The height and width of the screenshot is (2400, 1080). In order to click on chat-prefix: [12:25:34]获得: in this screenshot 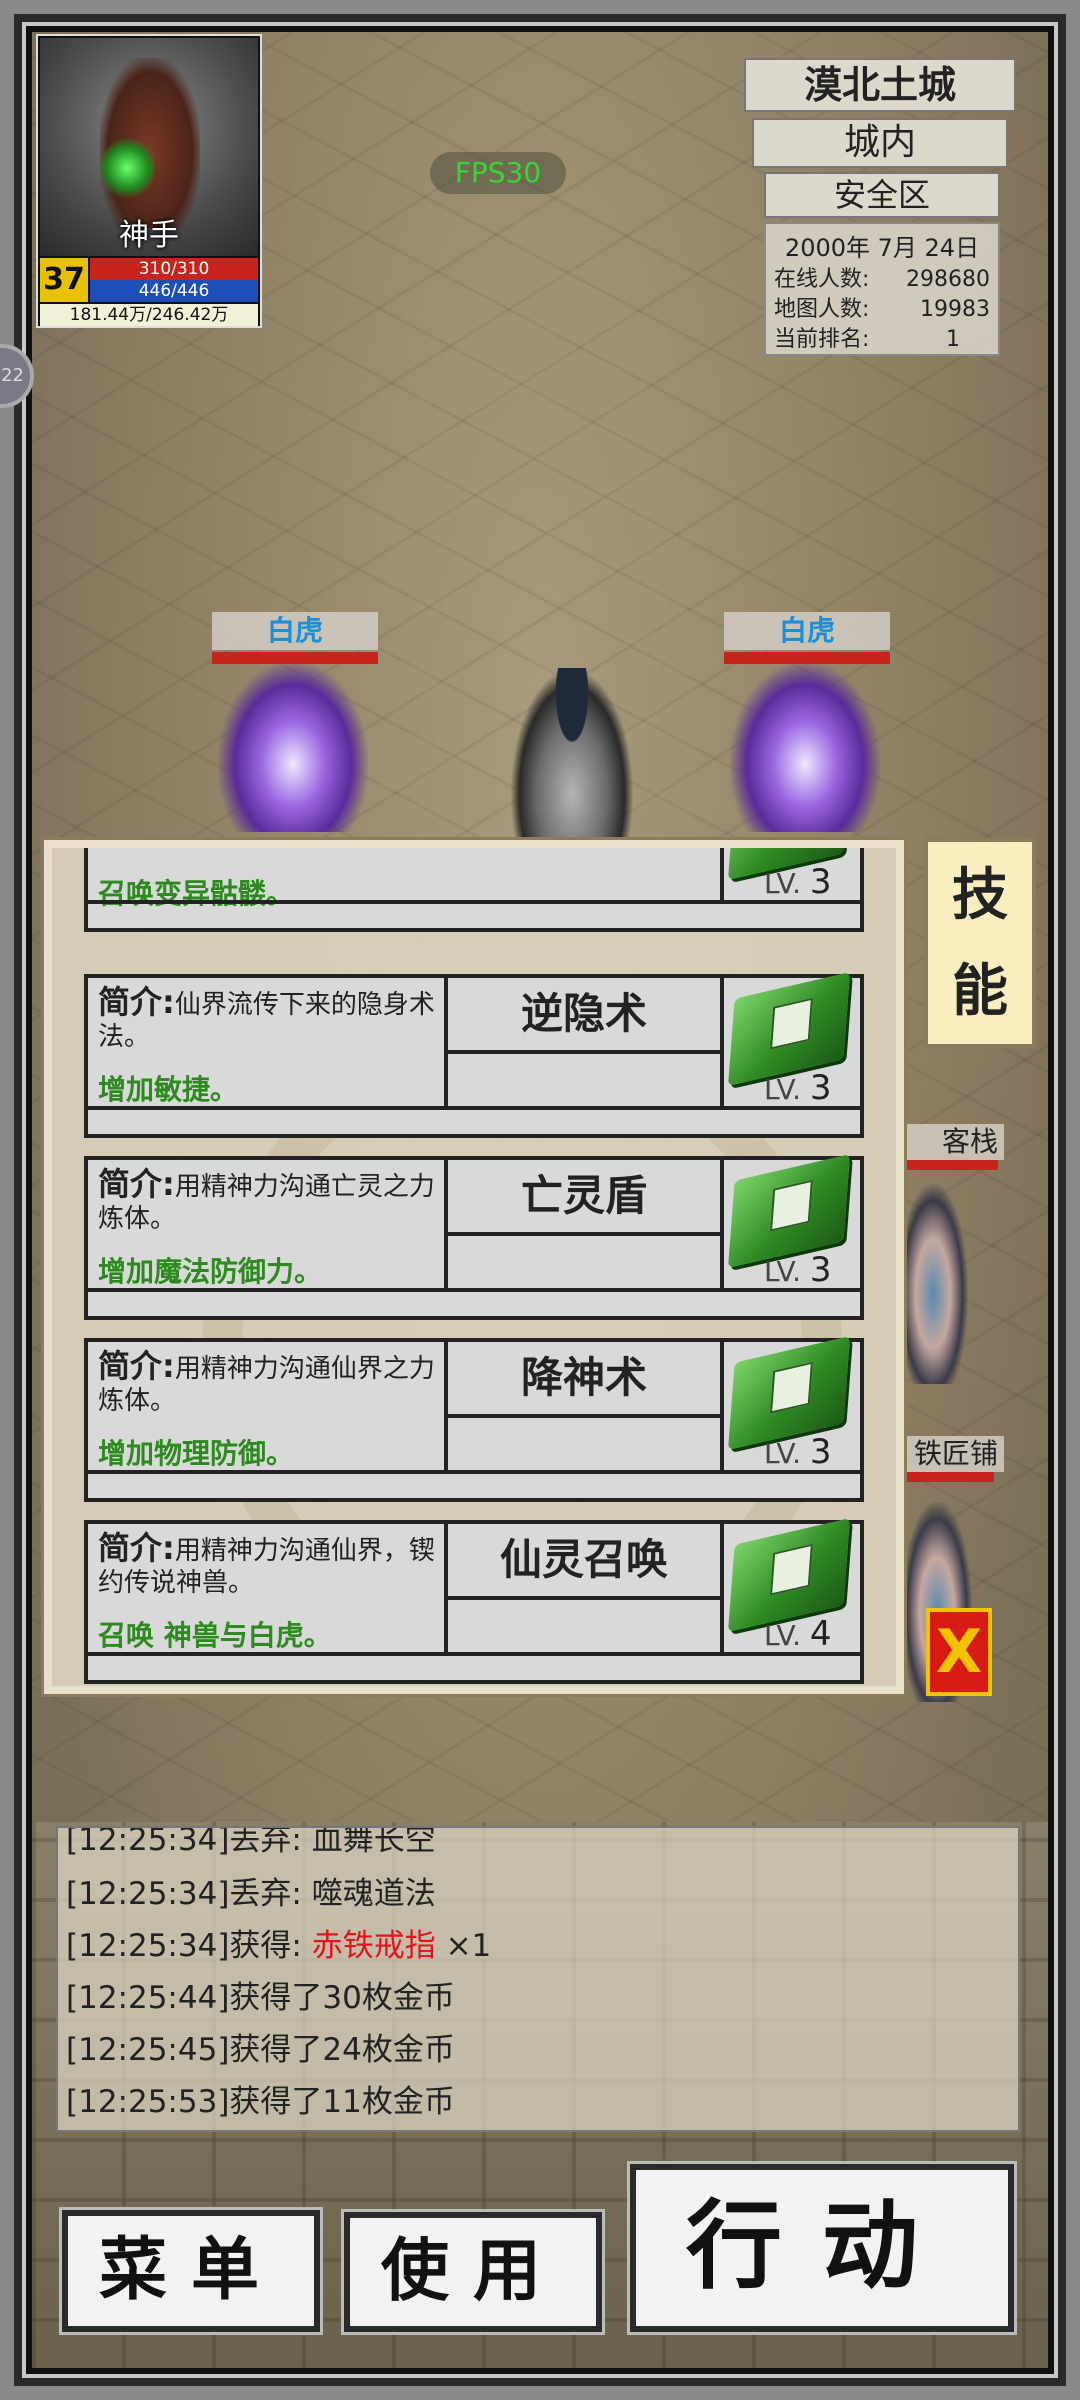, I will do `click(189, 1946)`.